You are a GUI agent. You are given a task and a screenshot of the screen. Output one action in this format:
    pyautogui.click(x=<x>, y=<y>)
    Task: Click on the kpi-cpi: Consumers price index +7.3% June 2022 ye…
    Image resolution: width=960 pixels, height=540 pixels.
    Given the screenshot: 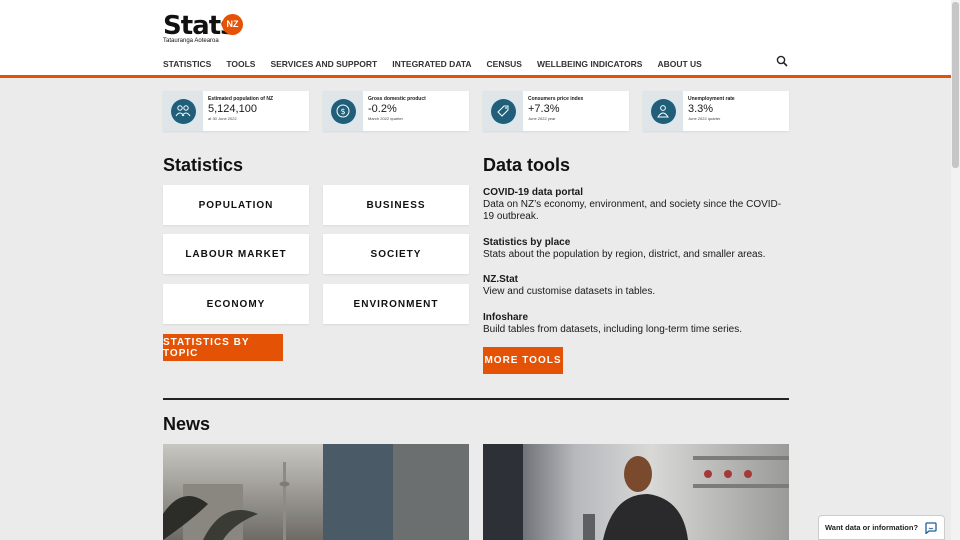 What is the action you would take?
    pyautogui.click(x=556, y=111)
    